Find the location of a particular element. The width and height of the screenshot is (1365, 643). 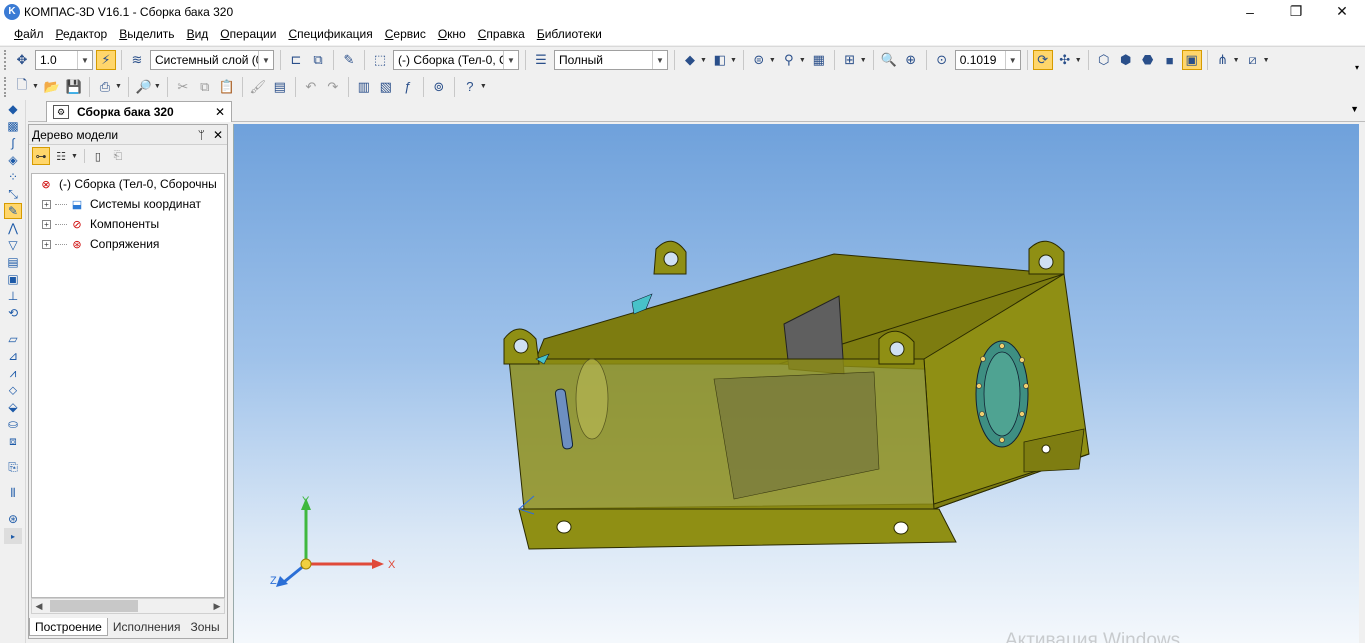

section-icon: ⧄ is located at coordinates (1253, 60).